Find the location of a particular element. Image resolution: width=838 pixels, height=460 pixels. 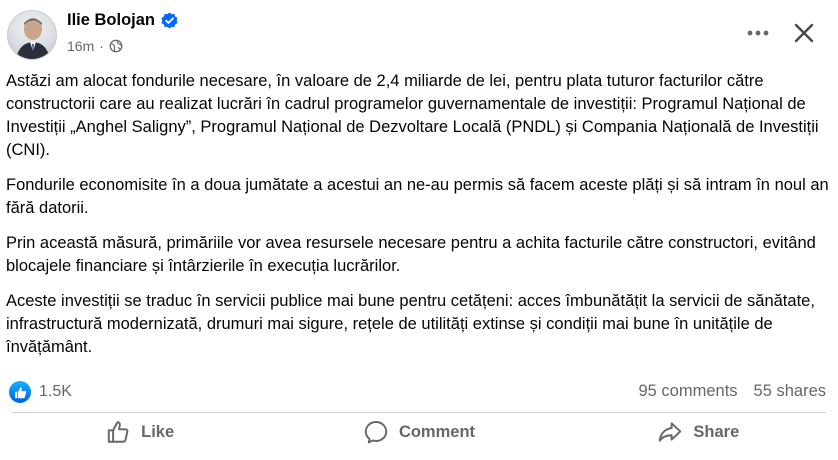

like-label: Like is located at coordinates (158, 431).